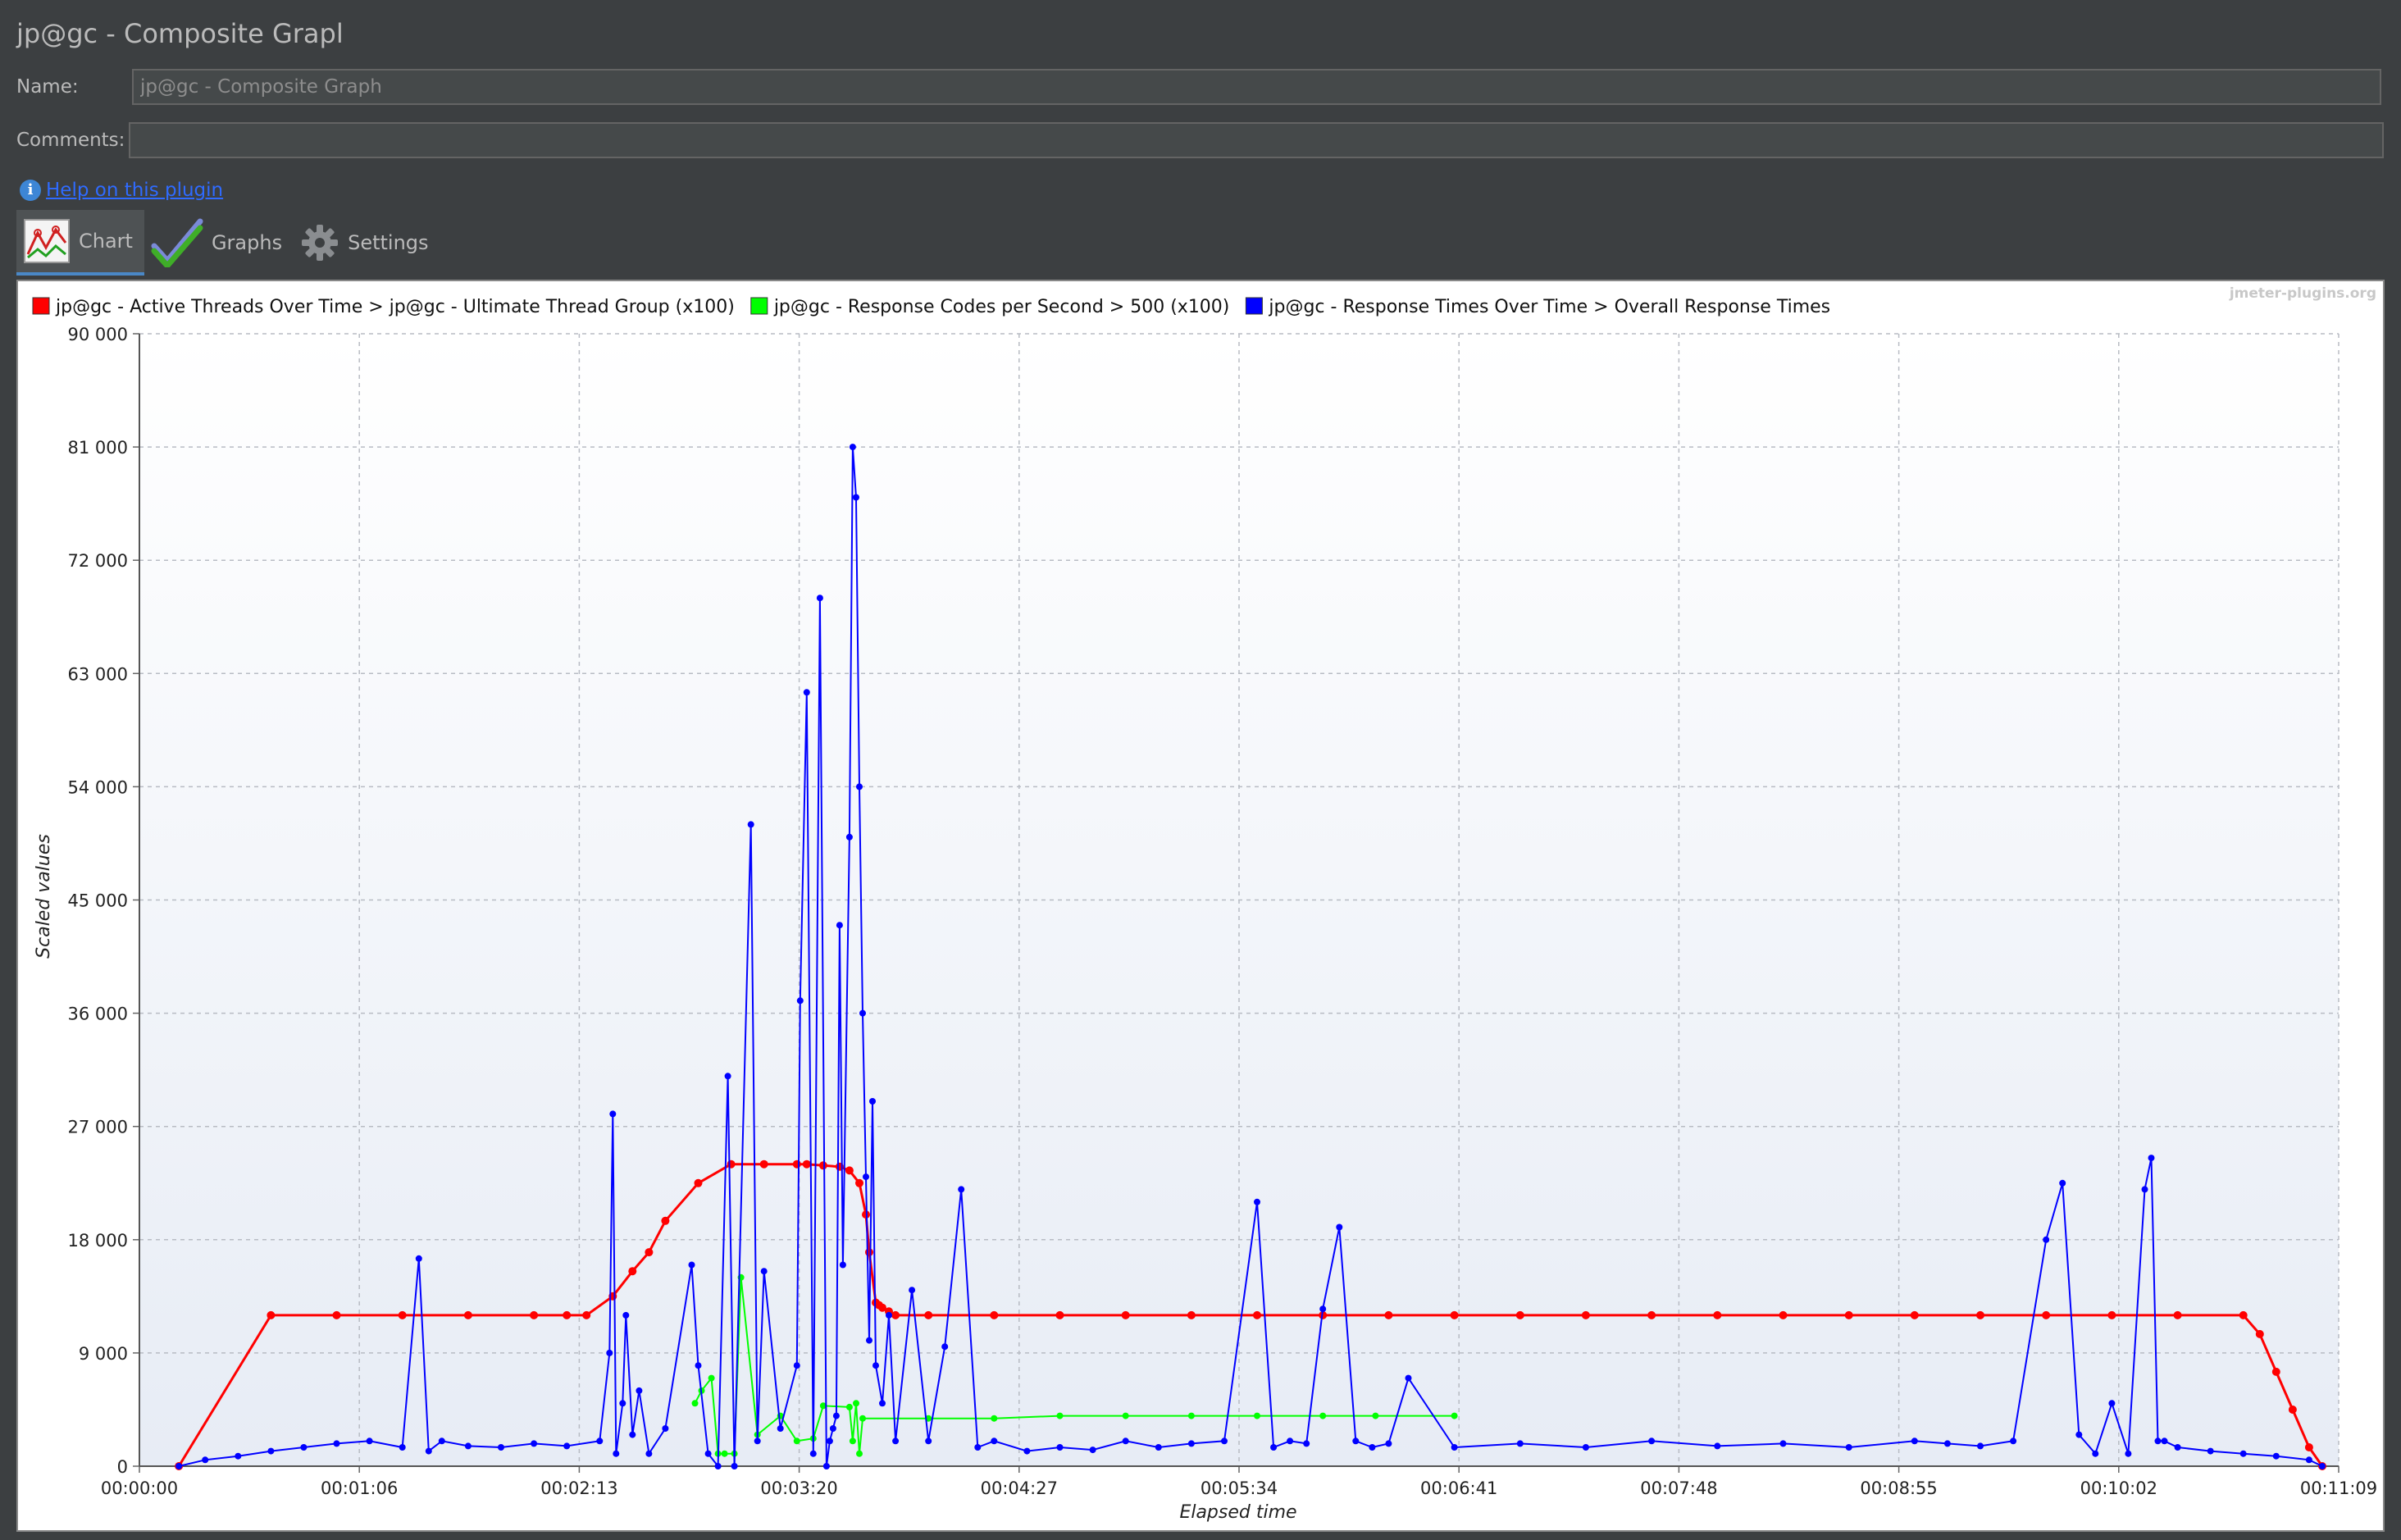 The height and width of the screenshot is (1540, 2401). I want to click on x-tick-label: 00:01:06, so click(359, 1488).